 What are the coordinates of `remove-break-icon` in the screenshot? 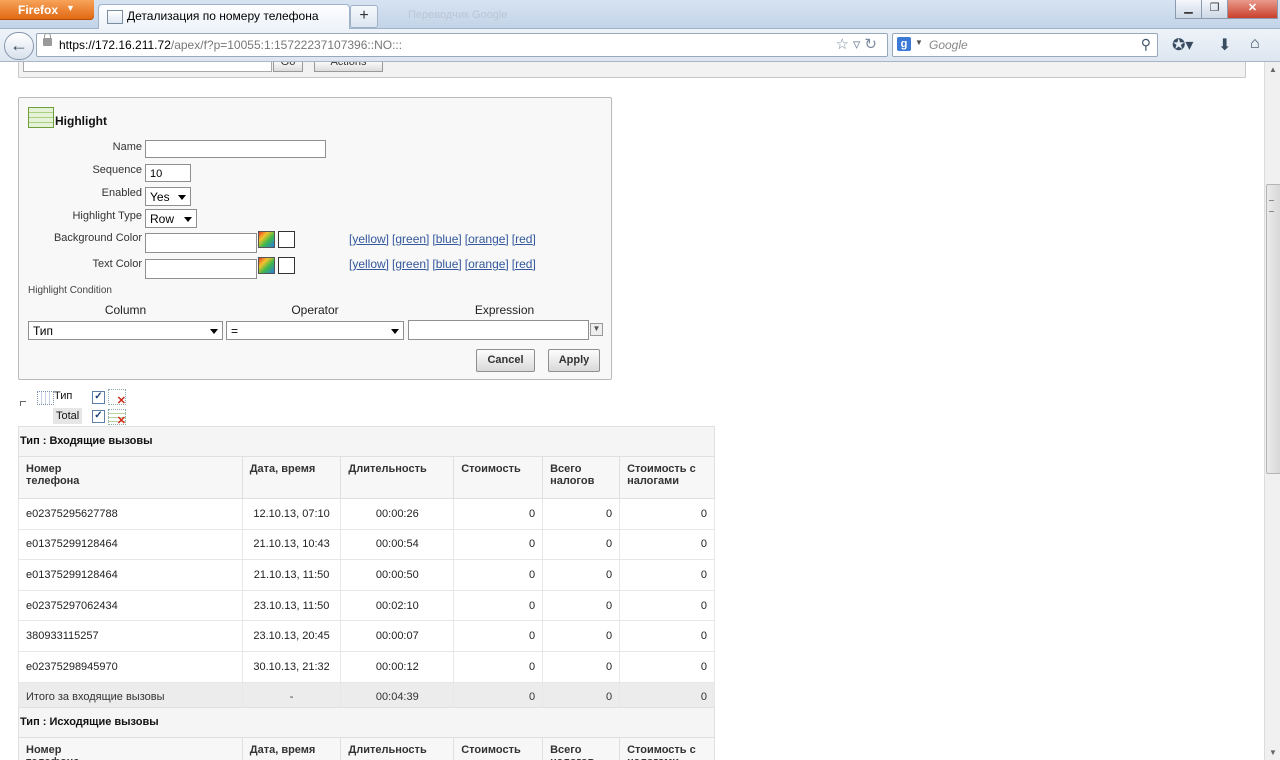 It's located at (117, 398).